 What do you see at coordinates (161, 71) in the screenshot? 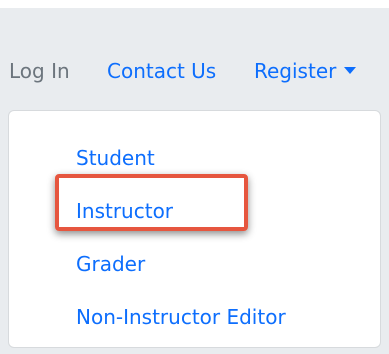
I see `contact-us-link: Contact Us` at bounding box center [161, 71].